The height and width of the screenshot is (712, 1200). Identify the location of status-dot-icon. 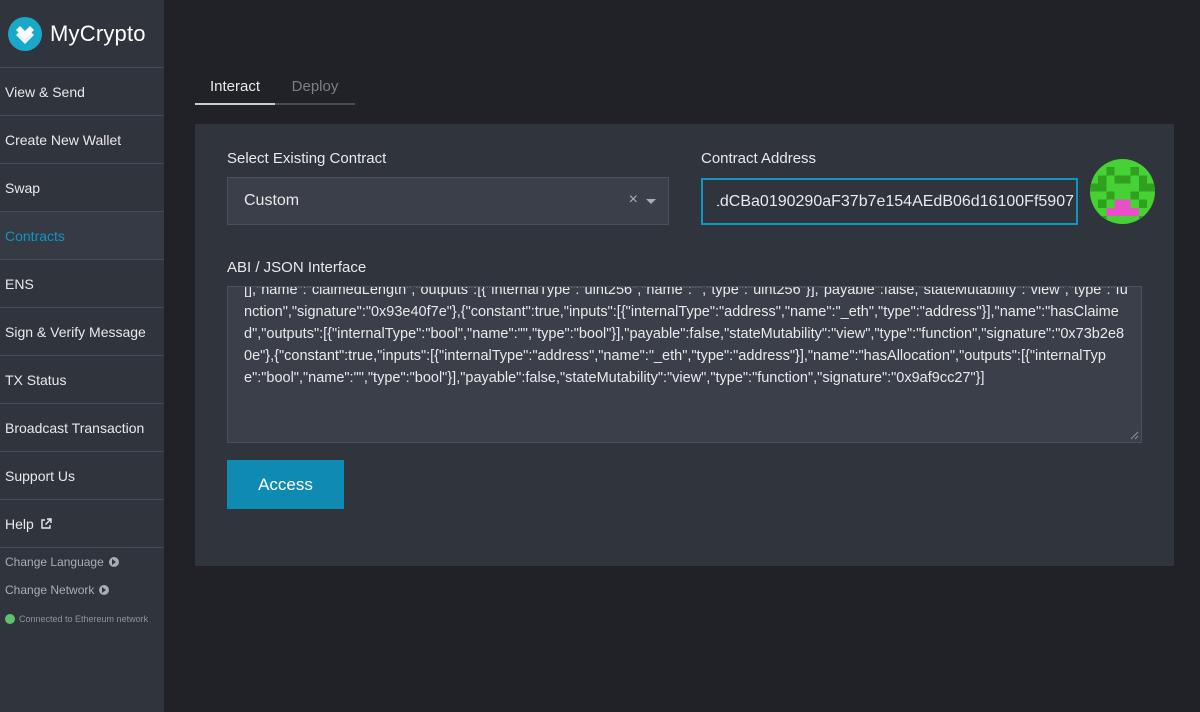
(10, 619).